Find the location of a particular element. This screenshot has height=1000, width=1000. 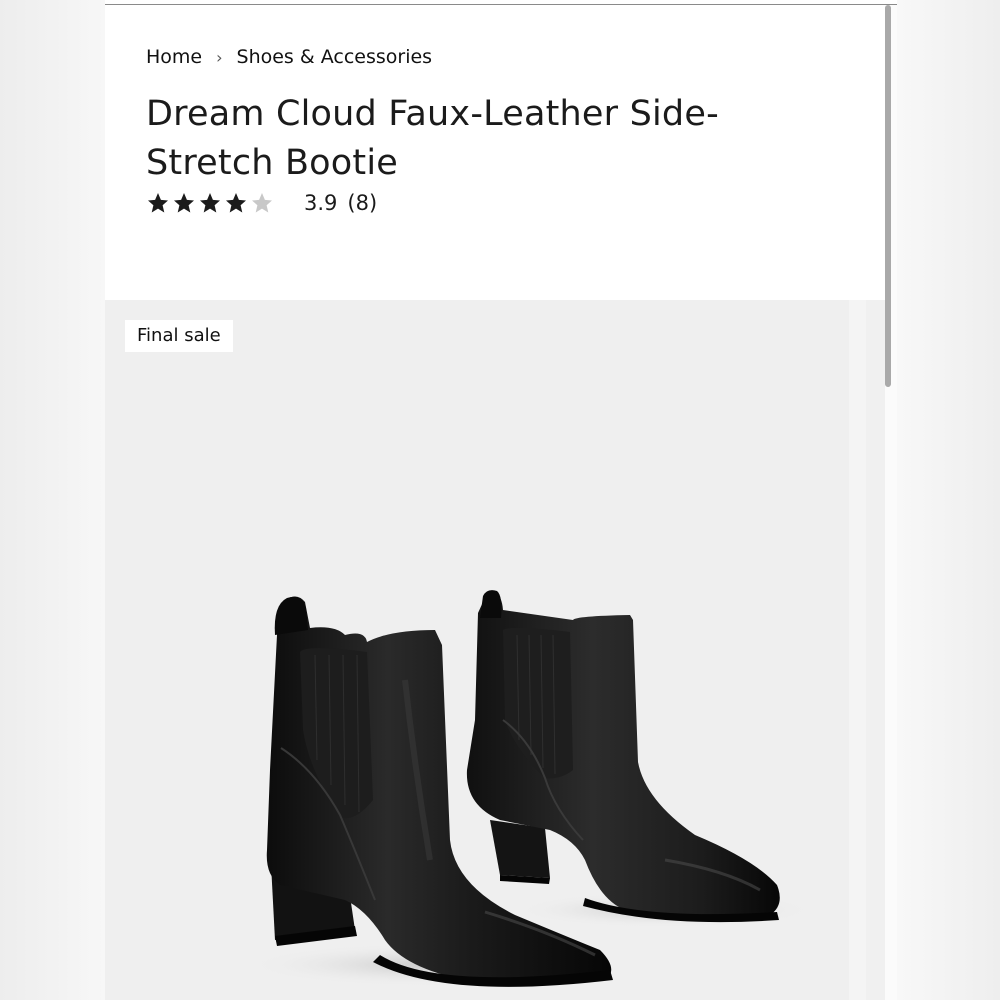

star-empty-icon is located at coordinates (262, 203).